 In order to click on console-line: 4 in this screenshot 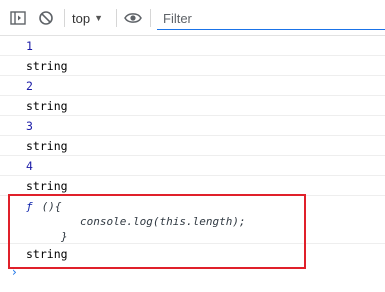, I will do `click(192, 166)`.